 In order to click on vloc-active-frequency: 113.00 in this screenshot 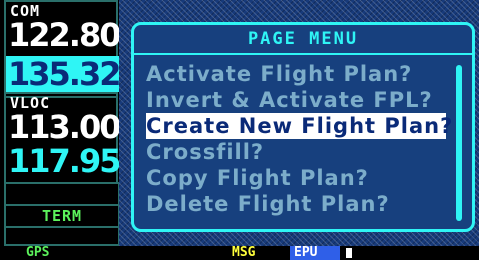, I will do `click(64, 127)`.